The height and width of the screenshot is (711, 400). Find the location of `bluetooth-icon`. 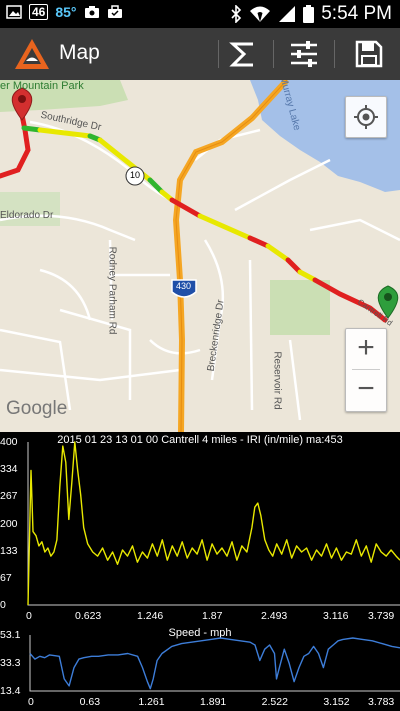

bluetooth-icon is located at coordinates (236, 14).